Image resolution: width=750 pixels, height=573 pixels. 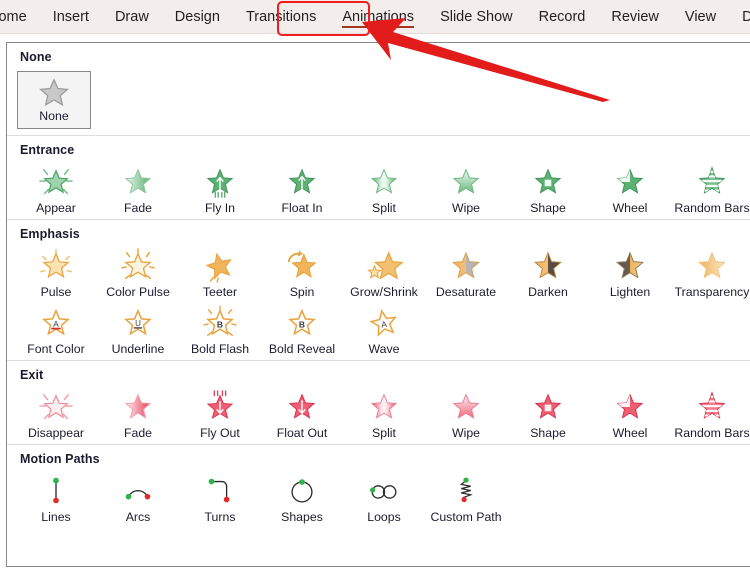 I want to click on gallery-item-exit-shape: Shape, so click(x=548, y=415).